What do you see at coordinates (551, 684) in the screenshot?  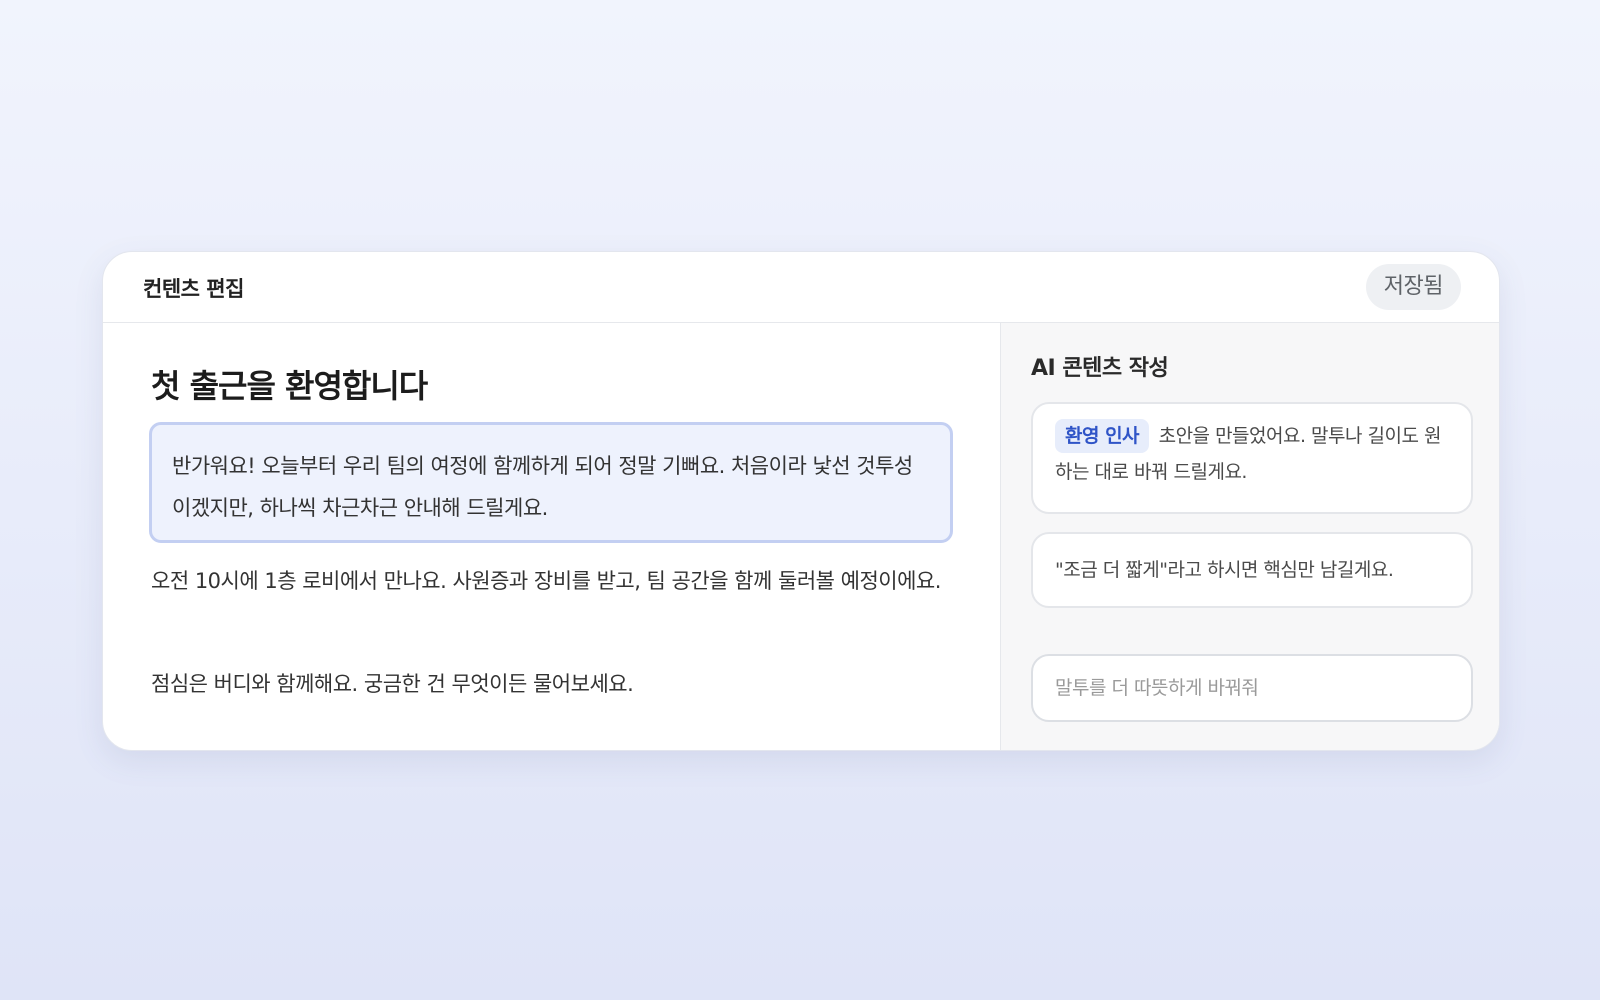 I see `paragraph: 점심은 버디와 함께해요. 궁금한 건 무엇이든 물어보세요.` at bounding box center [551, 684].